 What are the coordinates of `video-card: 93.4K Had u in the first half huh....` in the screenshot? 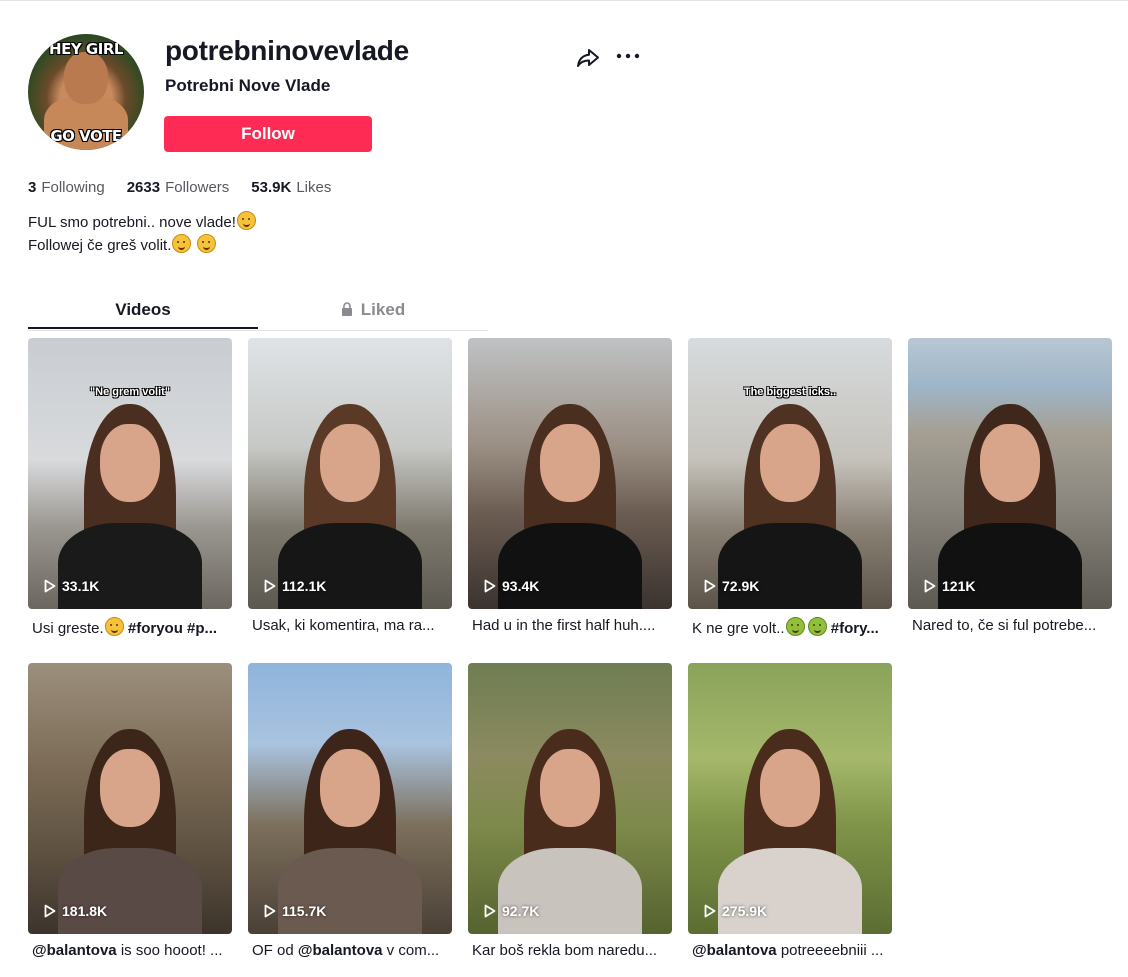 It's located at (570, 486).